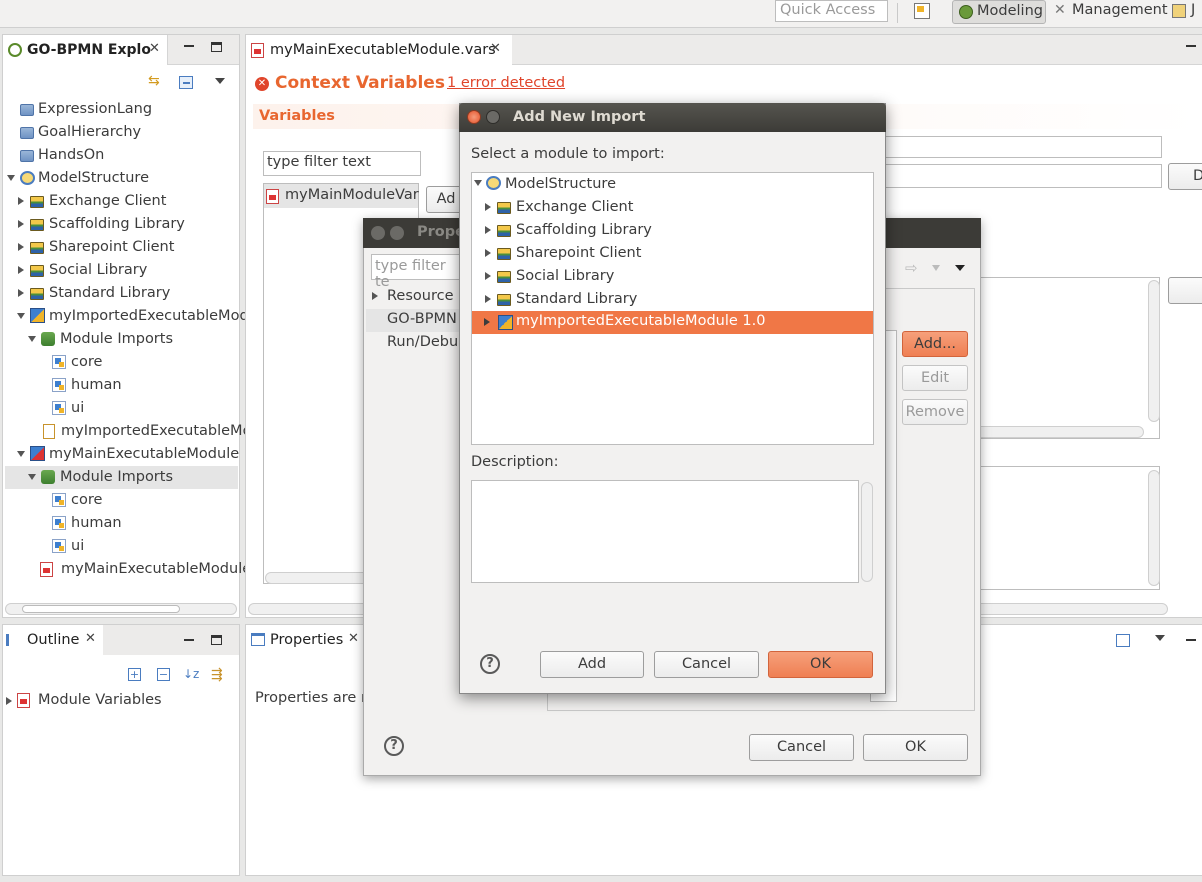  What do you see at coordinates (867, 532) in the screenshot?
I see `description-vscrollbar` at bounding box center [867, 532].